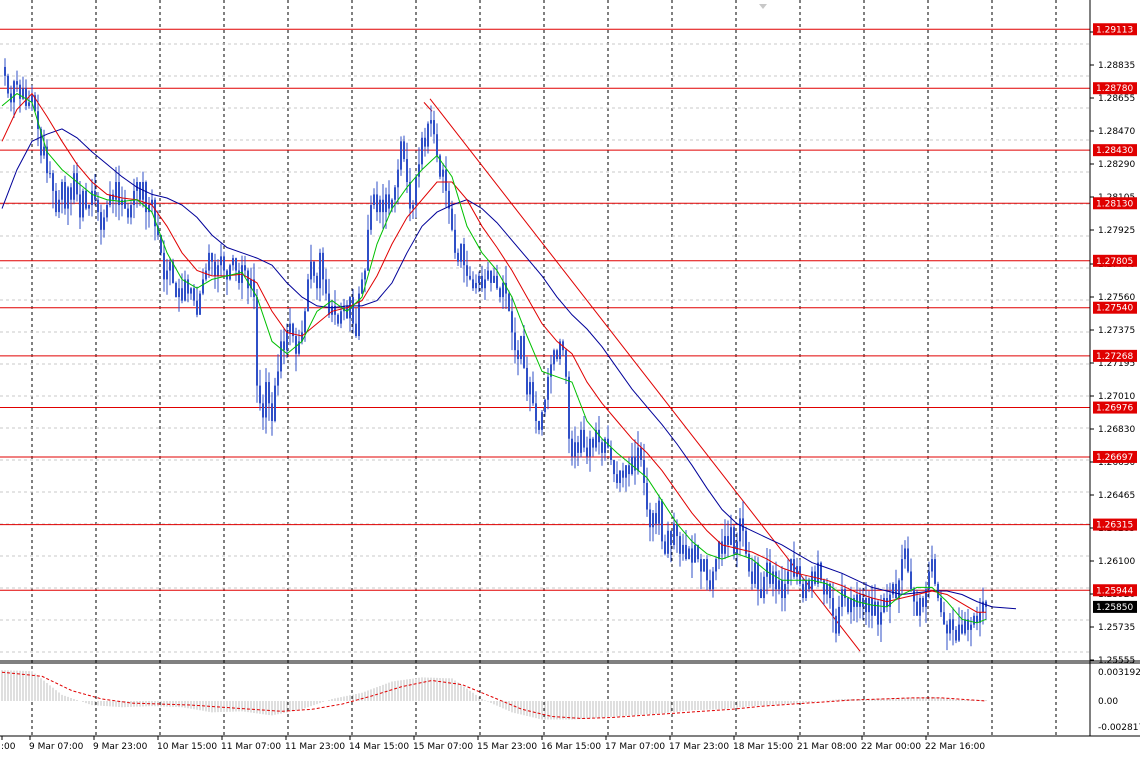  What do you see at coordinates (1116, 562) in the screenshot?
I see `price-tick-label: 1.26100` at bounding box center [1116, 562].